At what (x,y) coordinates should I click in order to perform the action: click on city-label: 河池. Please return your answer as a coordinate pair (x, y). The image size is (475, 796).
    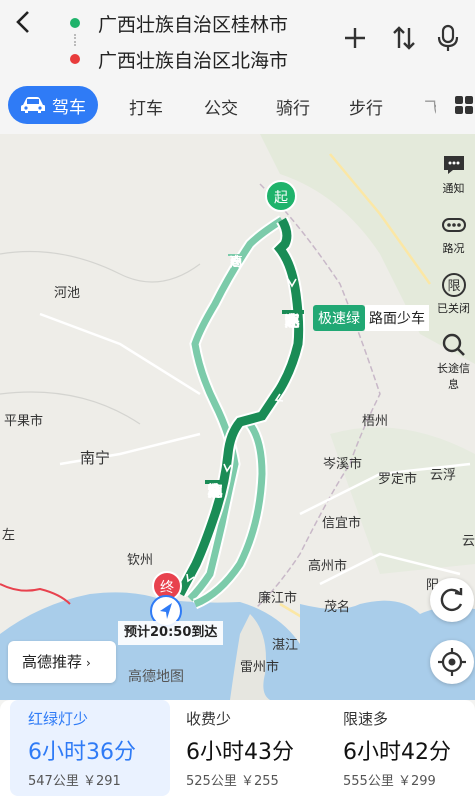
    Looking at the image, I should click on (67, 293).